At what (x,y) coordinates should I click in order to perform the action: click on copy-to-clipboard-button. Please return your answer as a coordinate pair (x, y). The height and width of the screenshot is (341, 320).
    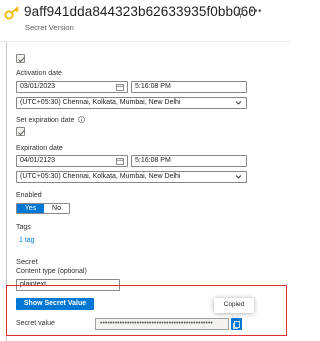
    Looking at the image, I should click on (236, 324).